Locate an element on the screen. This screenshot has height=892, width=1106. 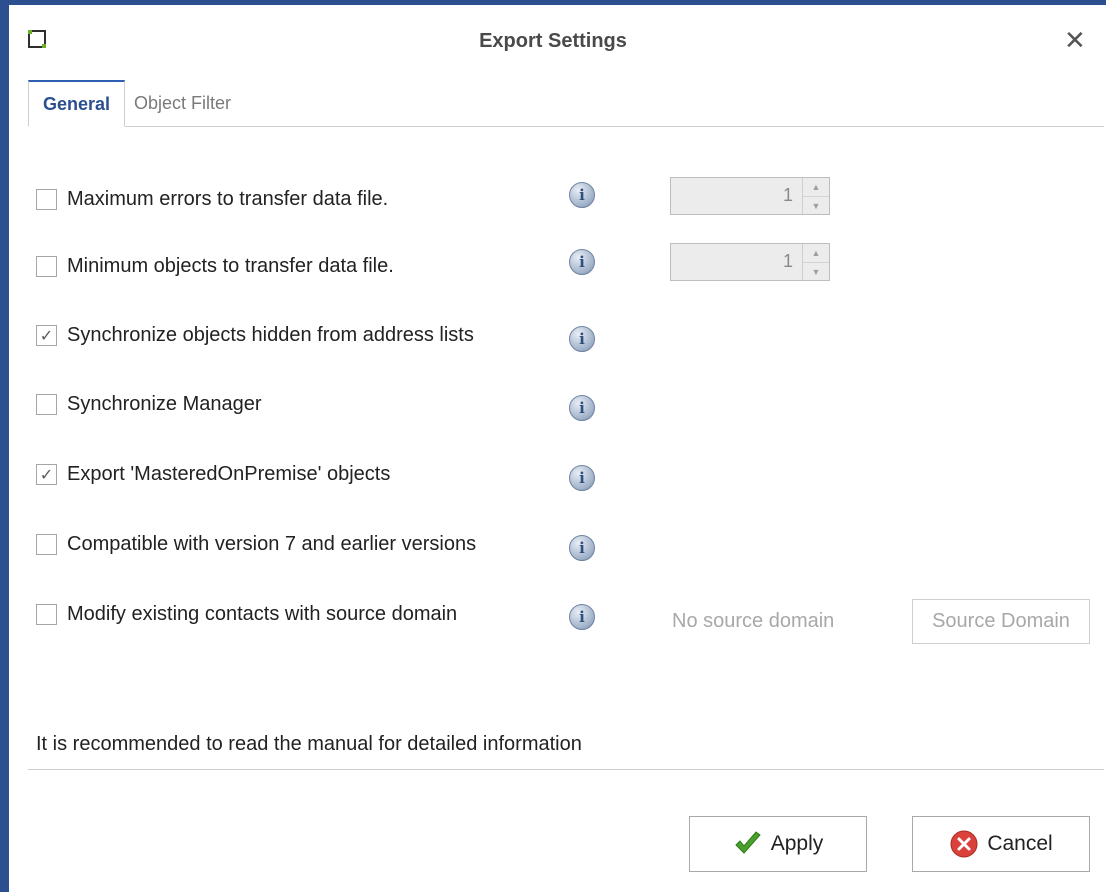
tab-general: General is located at coordinates (76, 103).